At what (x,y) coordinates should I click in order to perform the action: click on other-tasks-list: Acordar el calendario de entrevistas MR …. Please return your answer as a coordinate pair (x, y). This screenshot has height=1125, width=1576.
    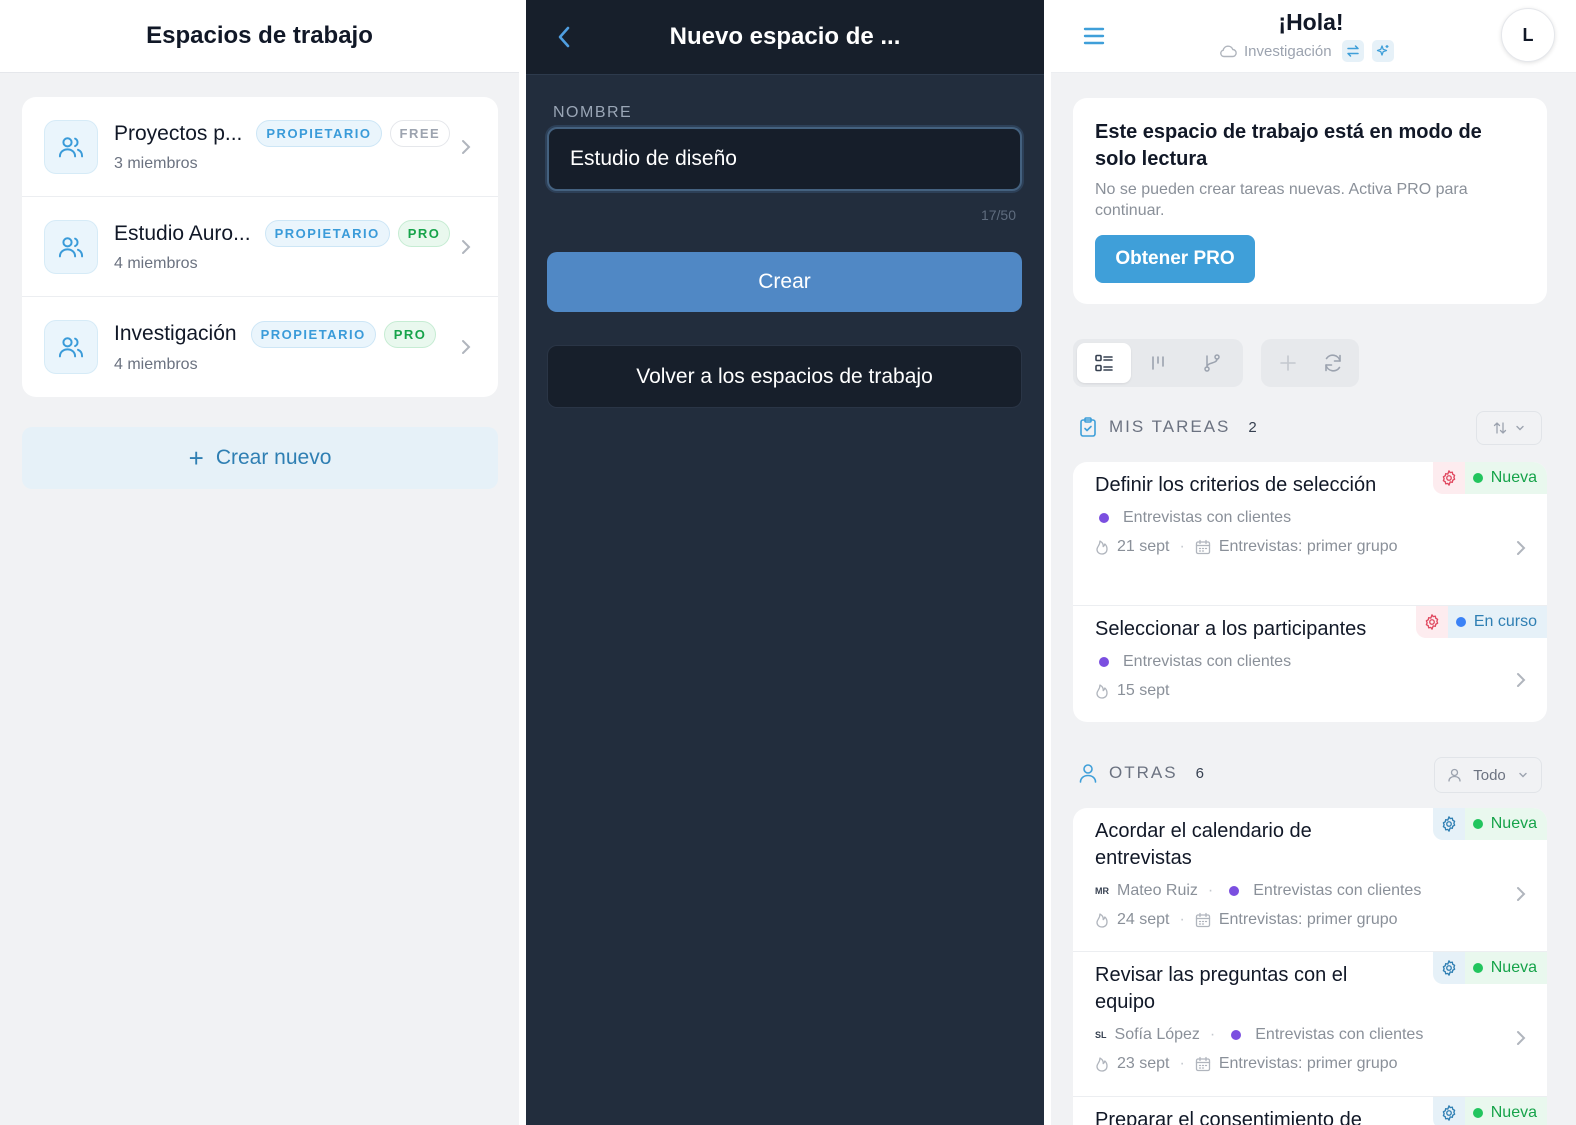
    Looking at the image, I should click on (1310, 966).